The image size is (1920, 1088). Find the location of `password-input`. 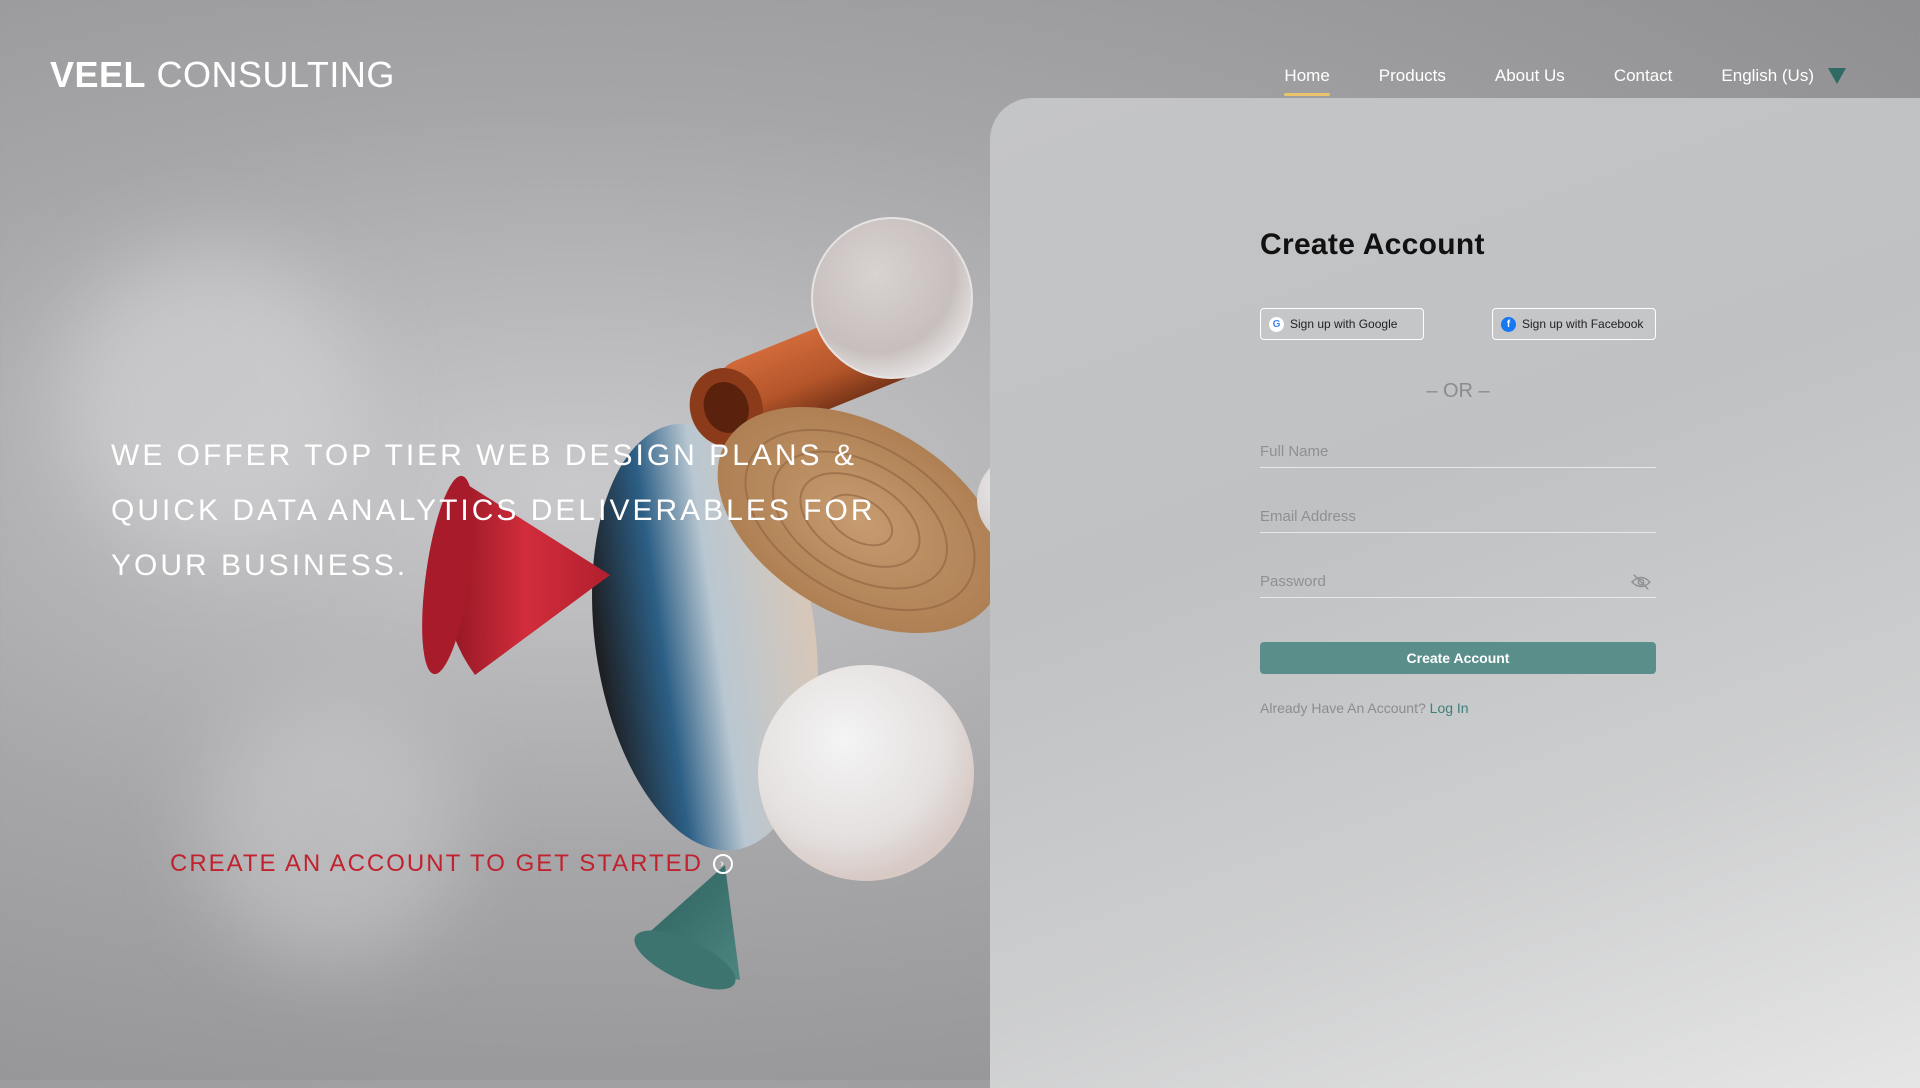

password-input is located at coordinates (1458, 581).